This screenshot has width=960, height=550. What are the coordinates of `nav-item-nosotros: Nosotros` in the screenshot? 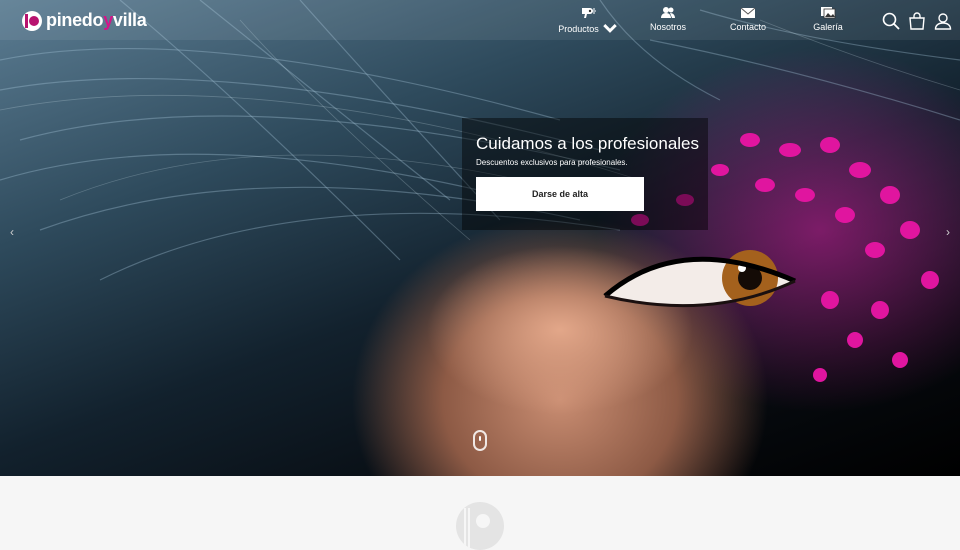 It's located at (668, 20).